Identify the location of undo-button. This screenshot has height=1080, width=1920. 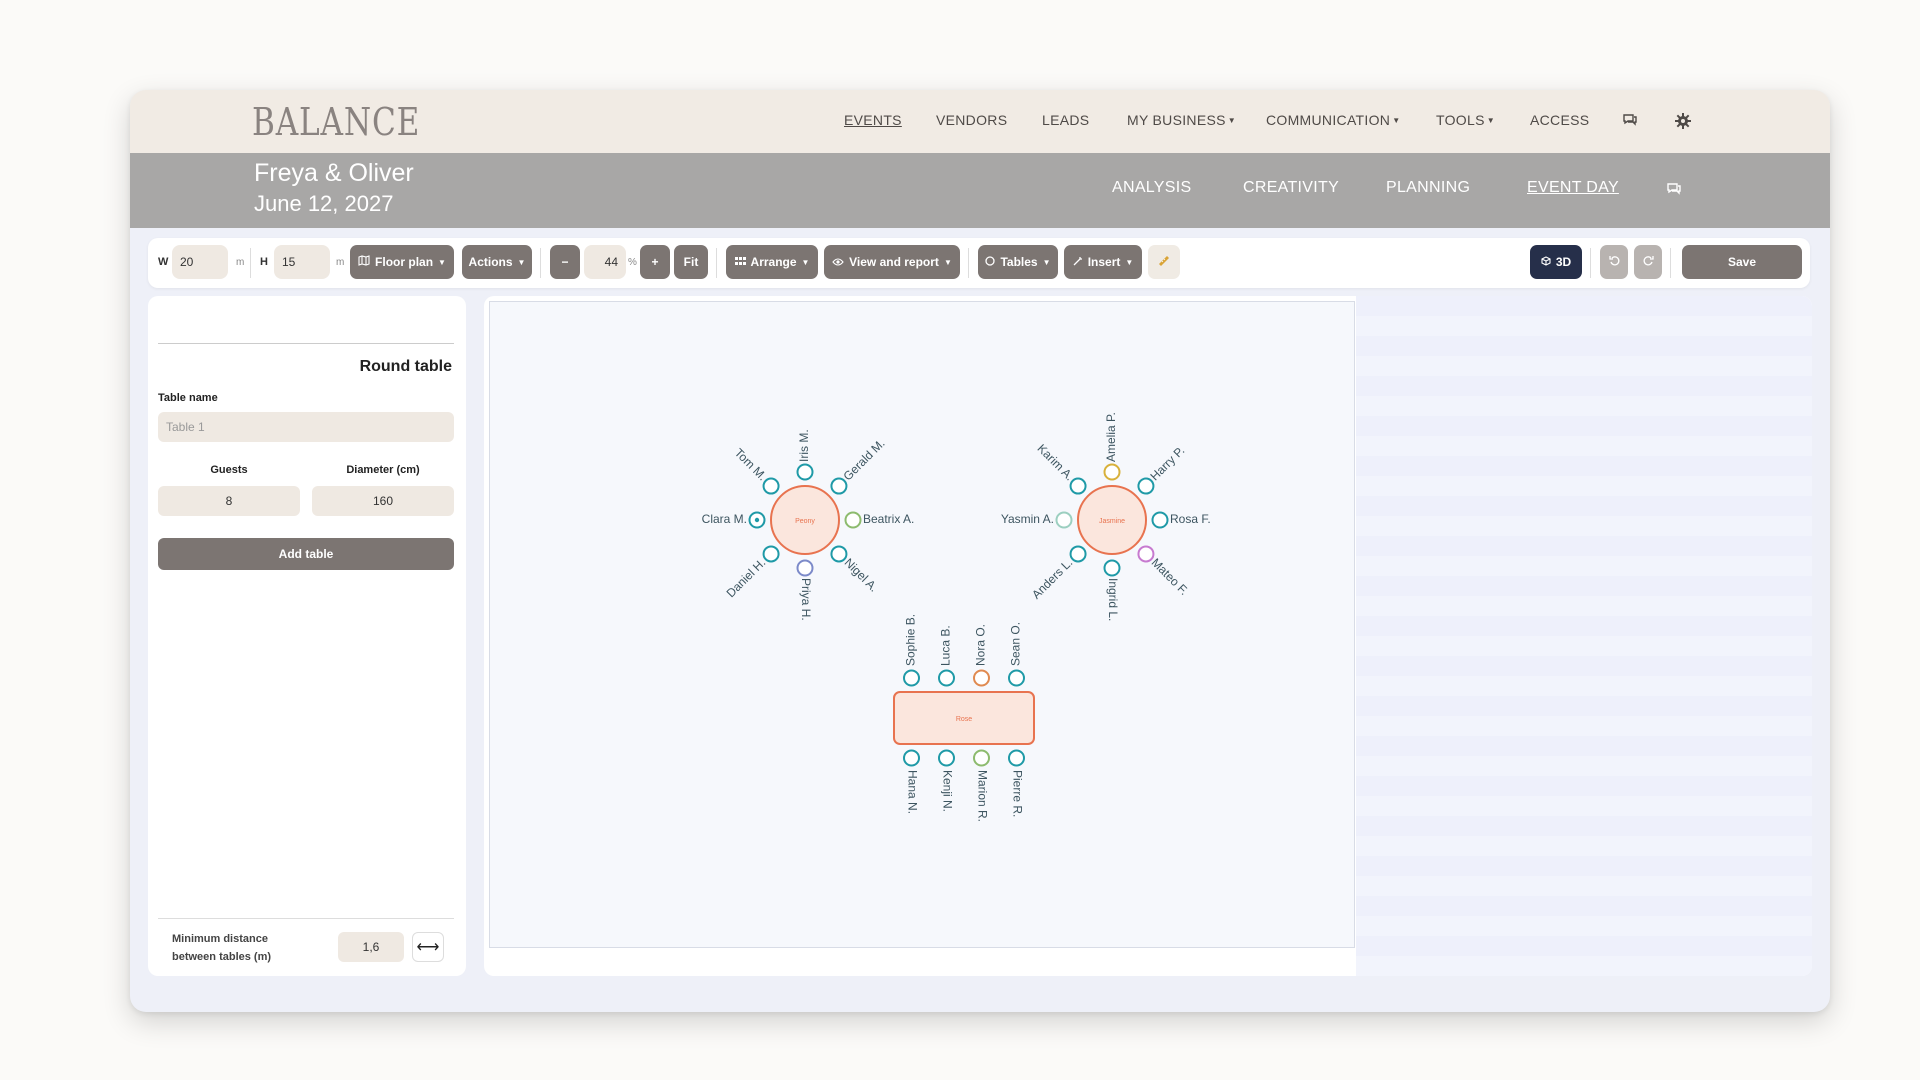
(1614, 262).